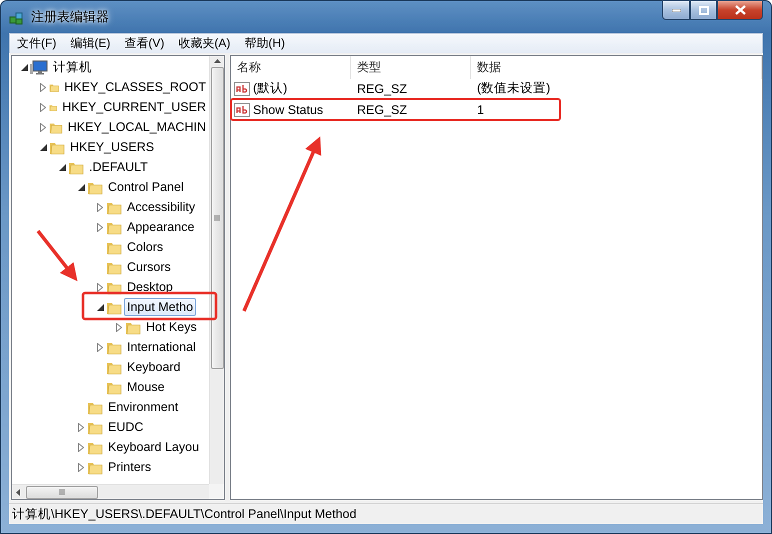 Image resolution: width=772 pixels, height=534 pixels. What do you see at coordinates (135, 87) in the screenshot?
I see `tree-item: HKEY_CLASSES_ROOT` at bounding box center [135, 87].